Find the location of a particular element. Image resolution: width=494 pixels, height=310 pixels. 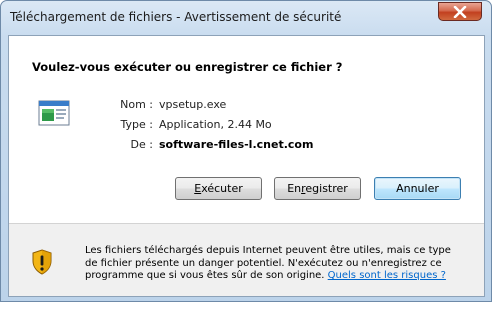

from-label: De : is located at coordinates (141, 144).